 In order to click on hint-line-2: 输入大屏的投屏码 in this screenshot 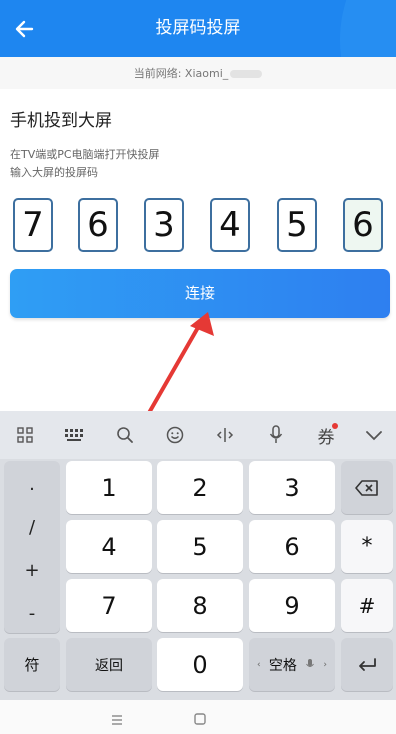, I will do `click(54, 172)`.